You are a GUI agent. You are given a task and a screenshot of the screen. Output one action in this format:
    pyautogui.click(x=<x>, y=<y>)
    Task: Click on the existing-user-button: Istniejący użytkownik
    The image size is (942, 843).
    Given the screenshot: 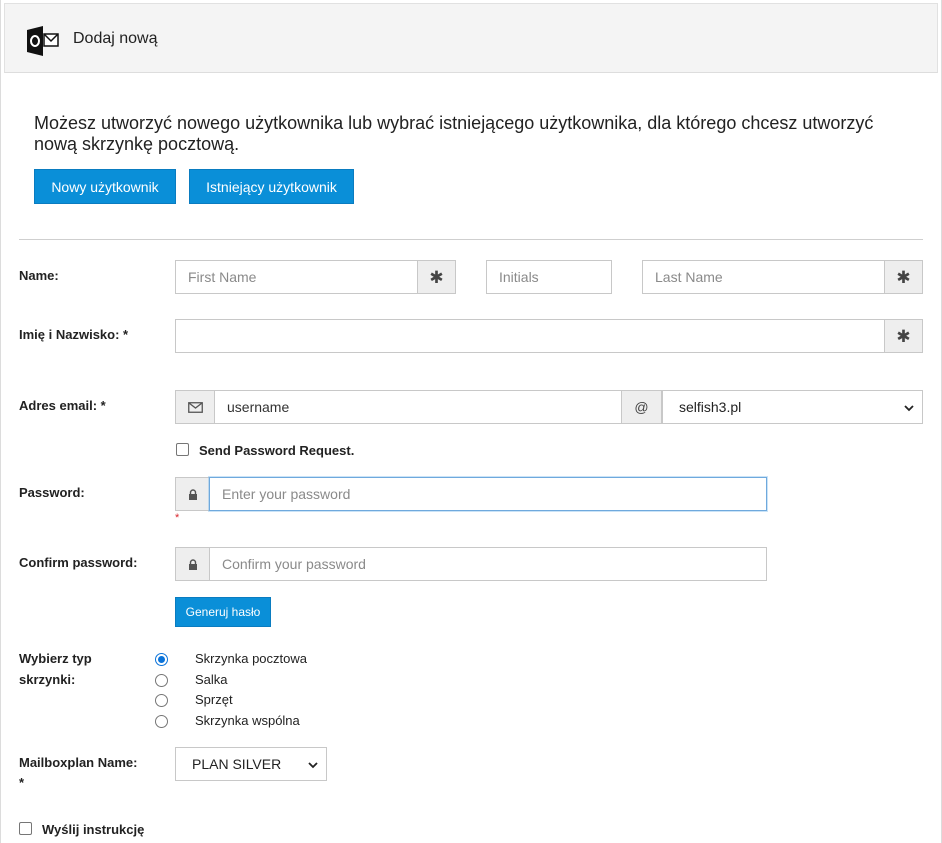 What is the action you would take?
    pyautogui.click(x=271, y=186)
    